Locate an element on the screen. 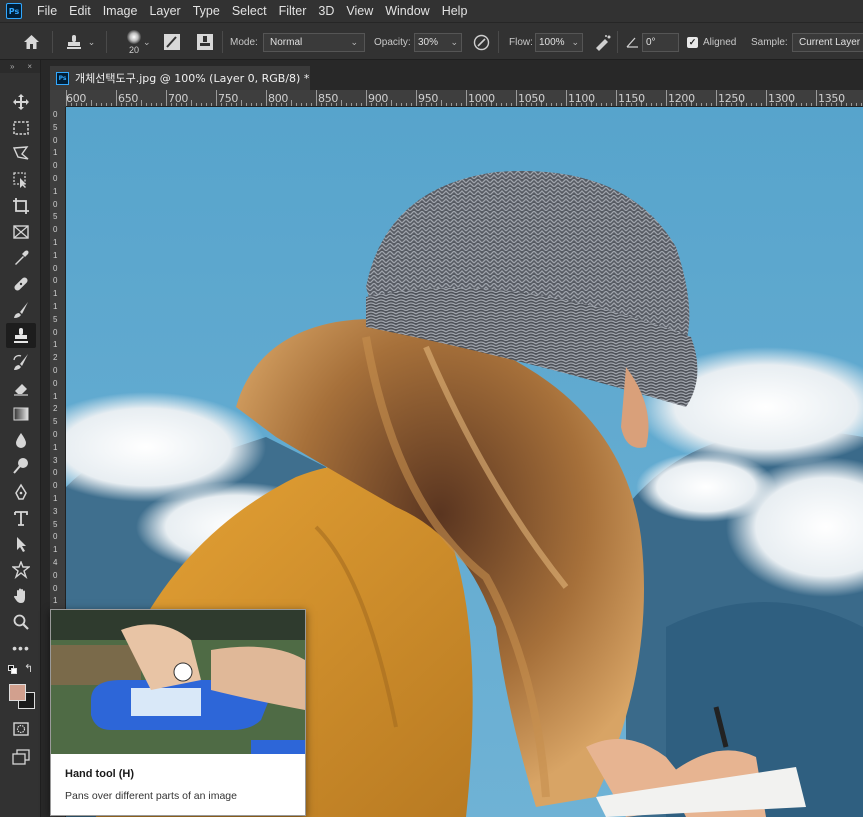  collapse-panel-icon: » is located at coordinates (12, 66).